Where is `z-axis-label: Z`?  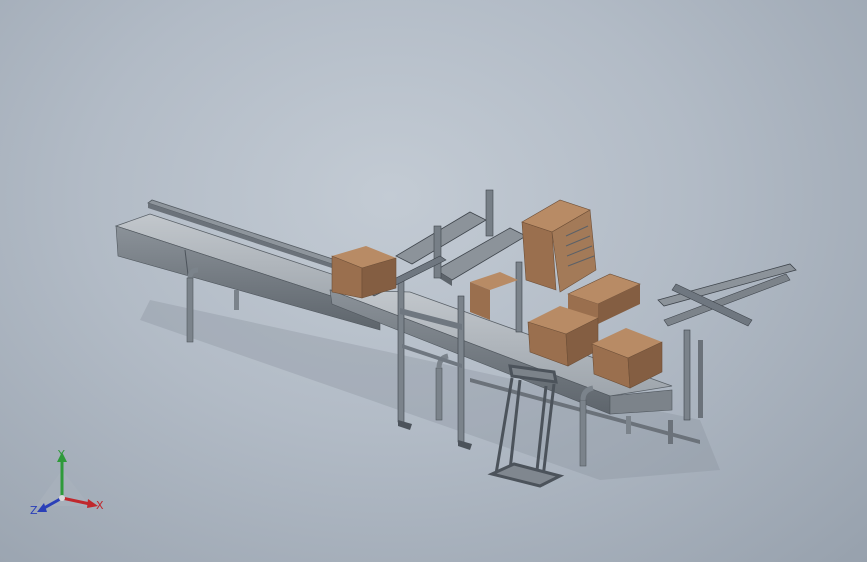 z-axis-label: Z is located at coordinates (34, 510).